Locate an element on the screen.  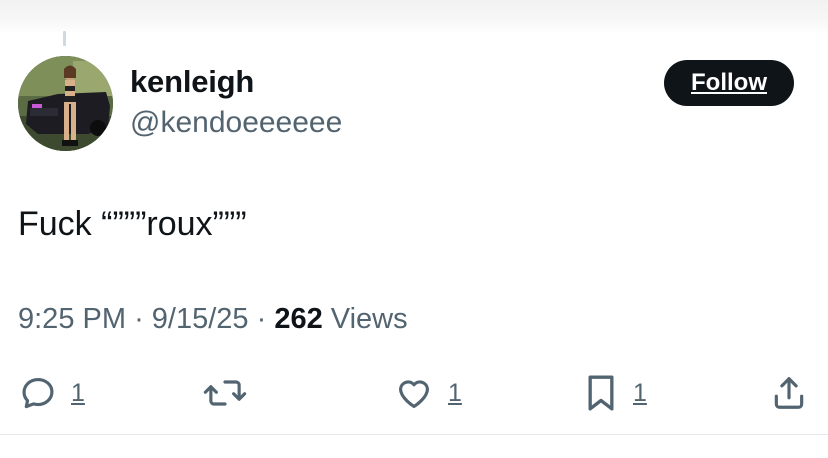
top-strip is located at coordinates (414, 17).